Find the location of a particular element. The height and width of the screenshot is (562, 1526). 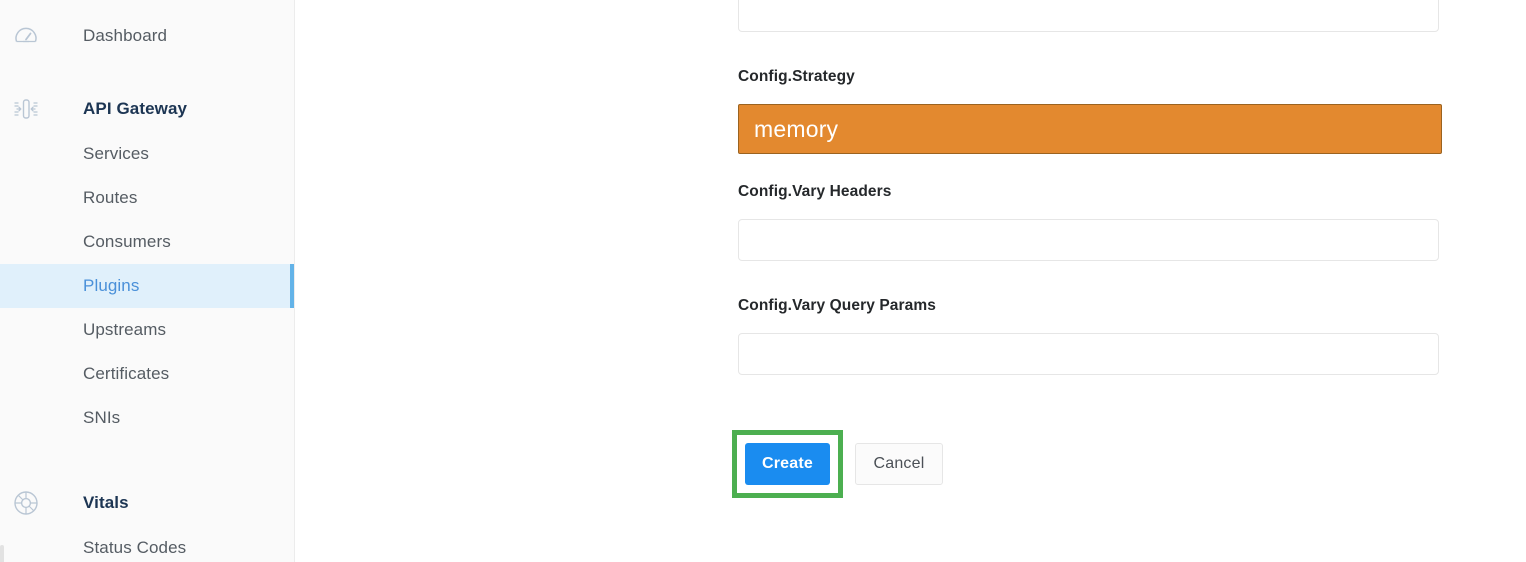

api-gateway-icon is located at coordinates (26, 109).